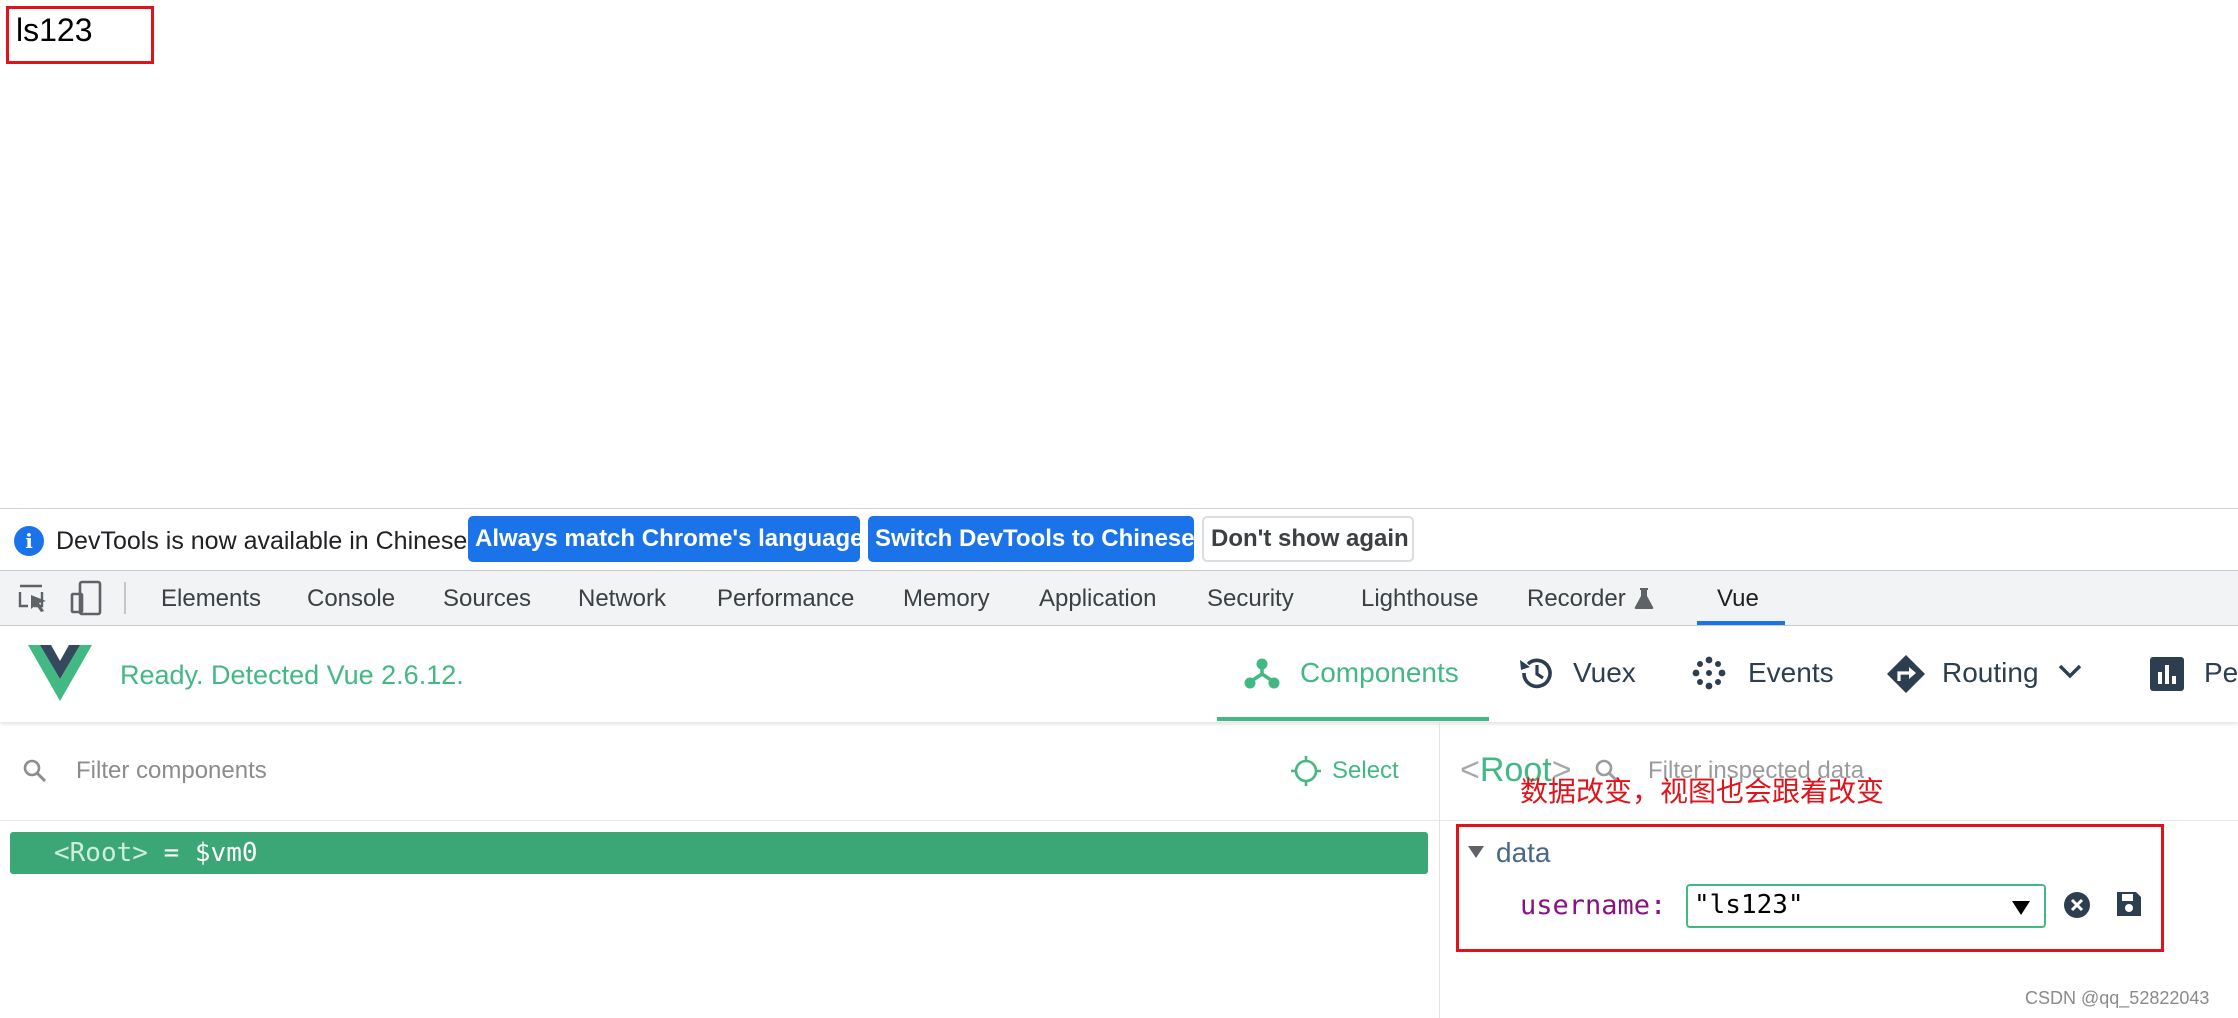 The width and height of the screenshot is (2238, 1018). Describe the element at coordinates (1031, 539) in the screenshot. I see `switch-to-chinese-button: Switch DevTools to Chinese` at that location.